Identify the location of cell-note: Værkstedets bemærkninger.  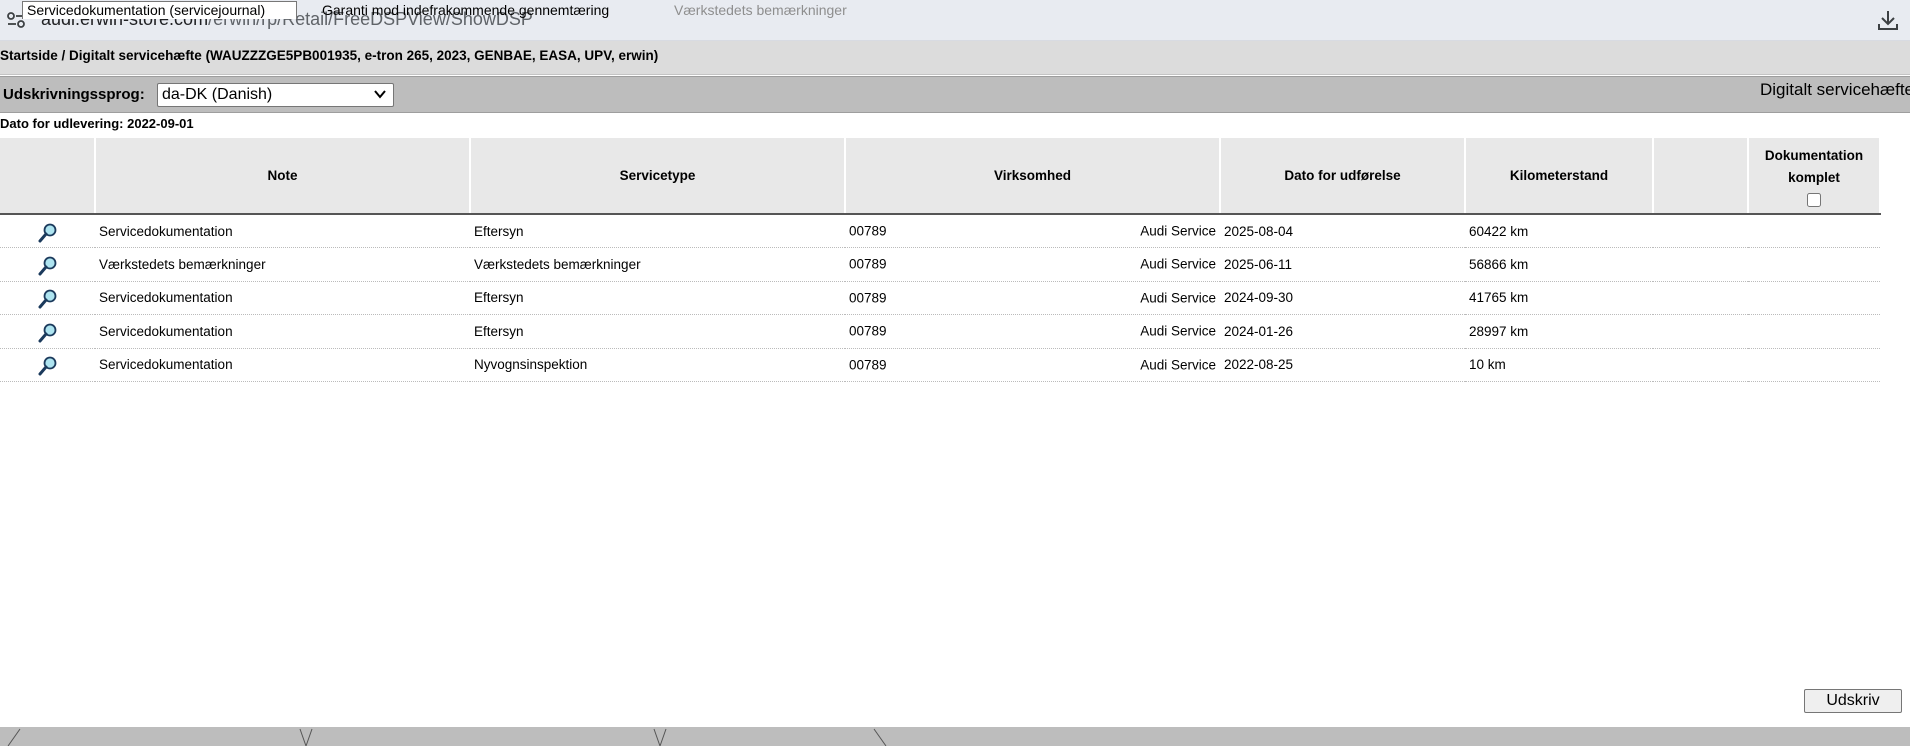
(282, 264).